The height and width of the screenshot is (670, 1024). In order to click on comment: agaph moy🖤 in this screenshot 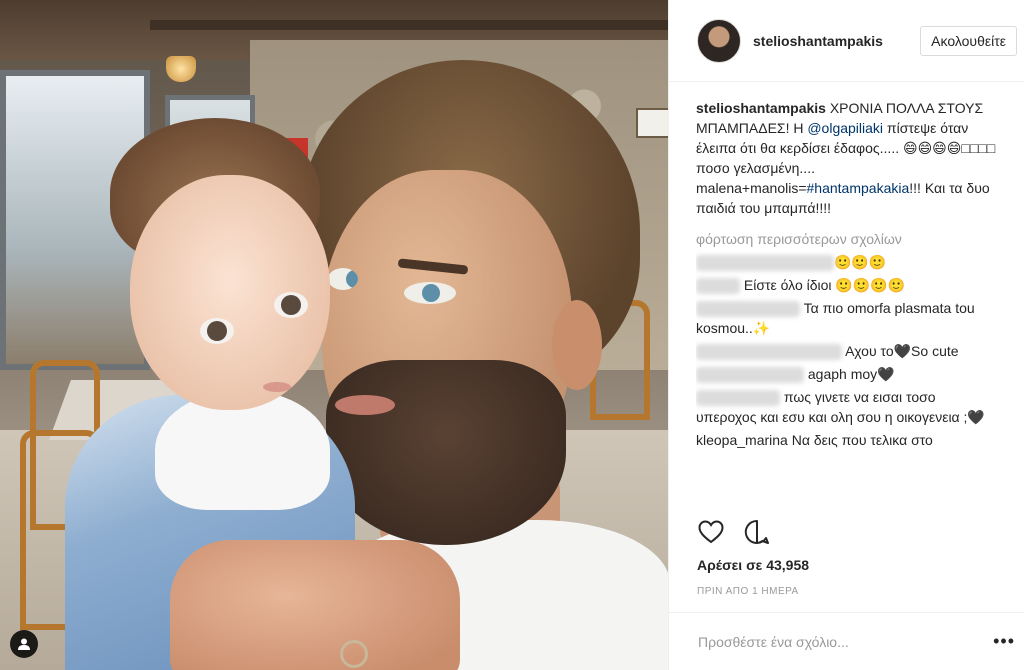, I will do `click(846, 374)`.